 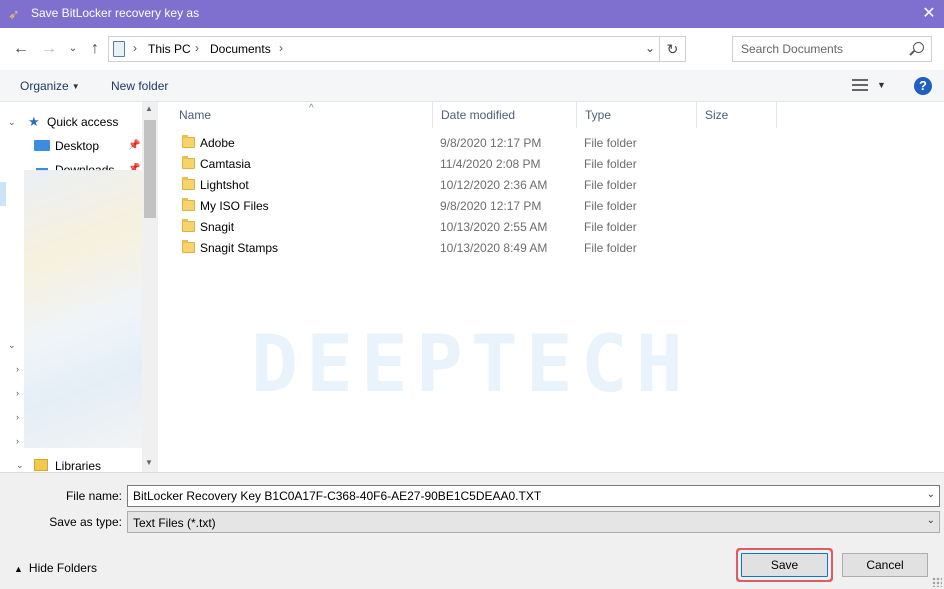 What do you see at coordinates (918, 47) in the screenshot?
I see `search-icon` at bounding box center [918, 47].